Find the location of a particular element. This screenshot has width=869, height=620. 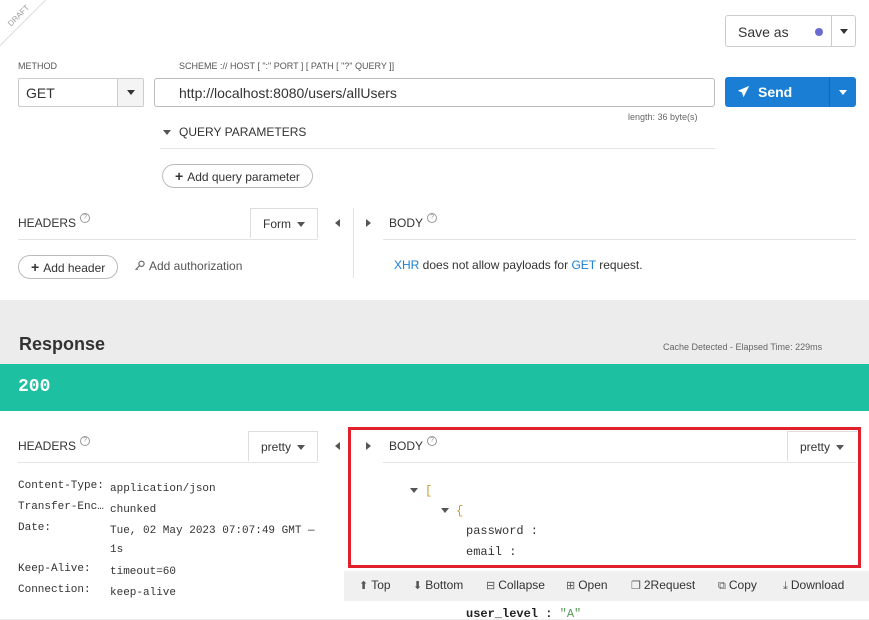

add-authorization-link: Add authorization is located at coordinates (188, 266).